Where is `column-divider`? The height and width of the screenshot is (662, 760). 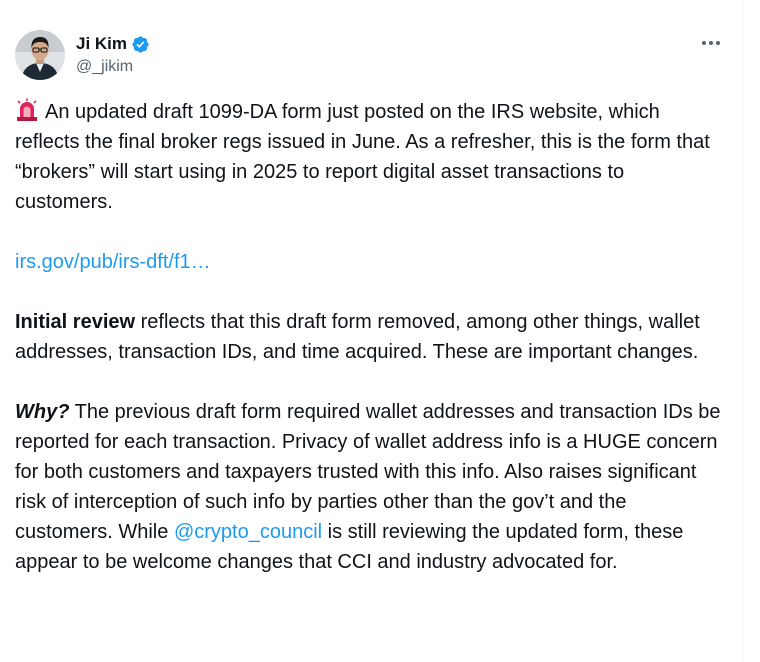 column-divider is located at coordinates (742, 331).